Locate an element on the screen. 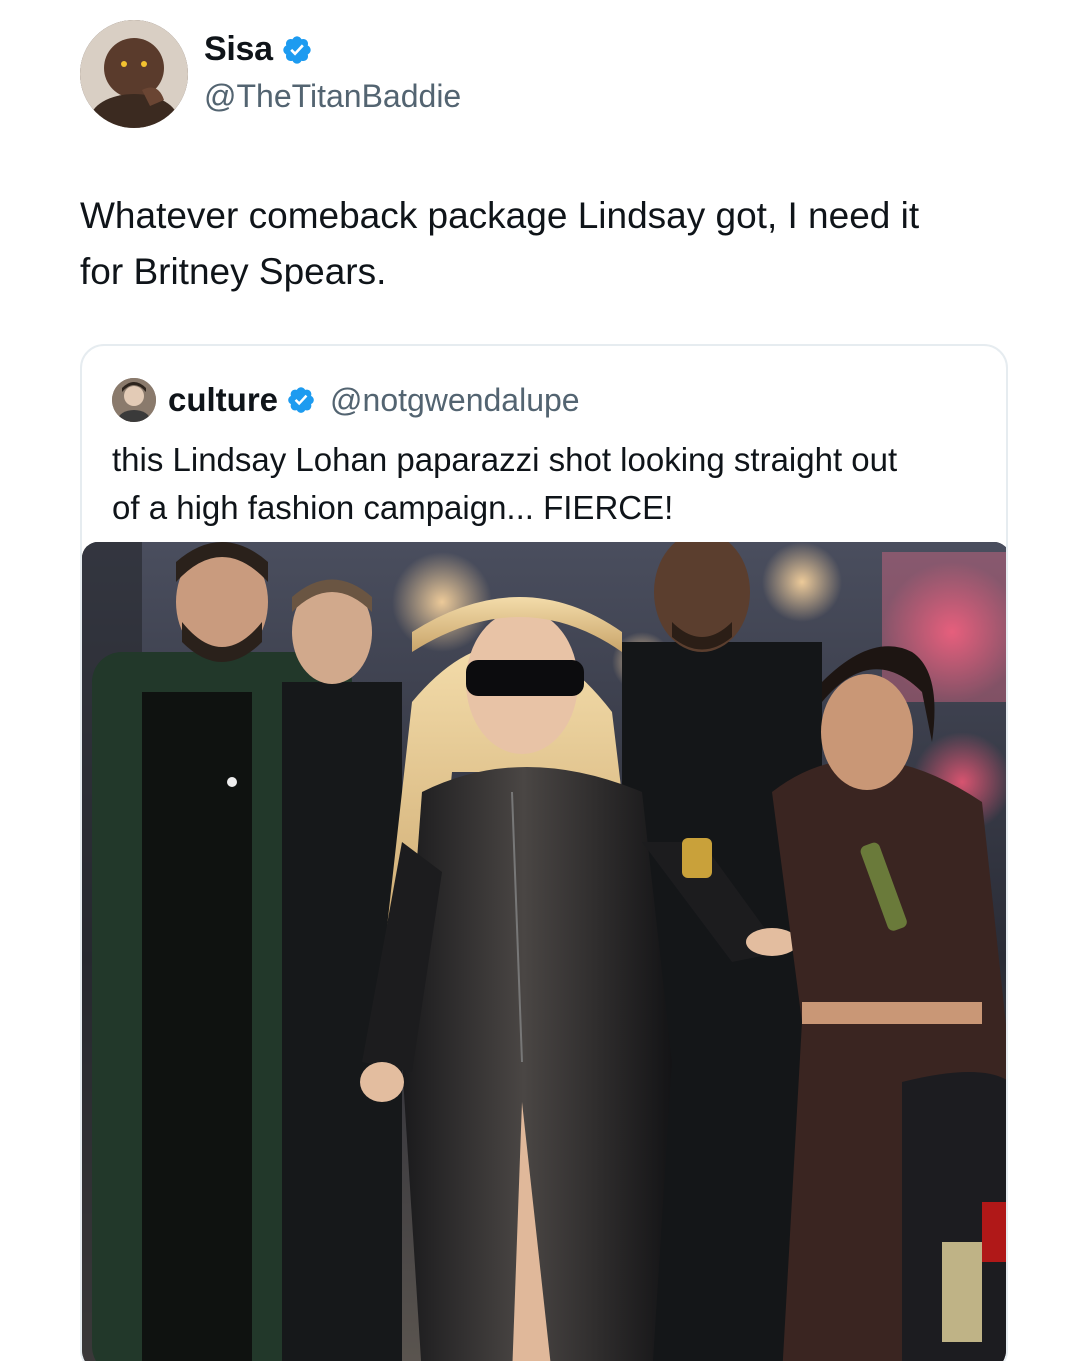  author-handle: @TheTitanBaddie is located at coordinates (332, 96).